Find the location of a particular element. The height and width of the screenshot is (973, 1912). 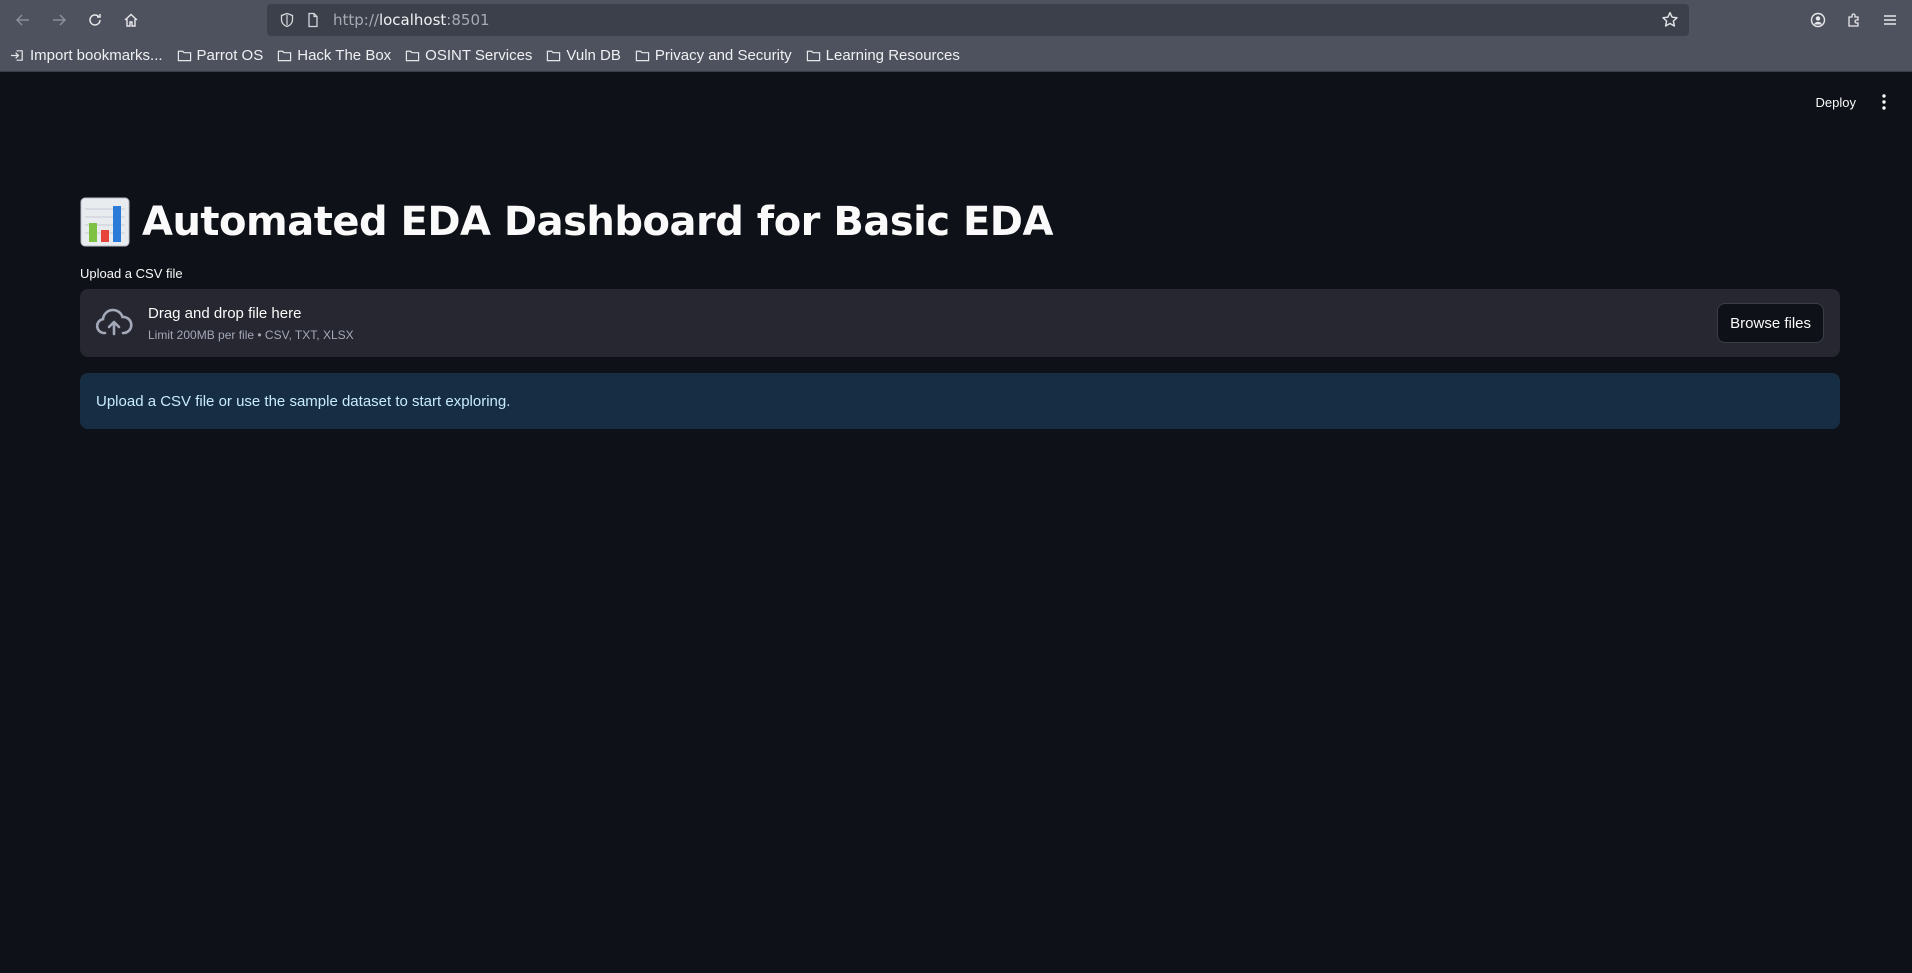

reload-icon is located at coordinates (95, 20).